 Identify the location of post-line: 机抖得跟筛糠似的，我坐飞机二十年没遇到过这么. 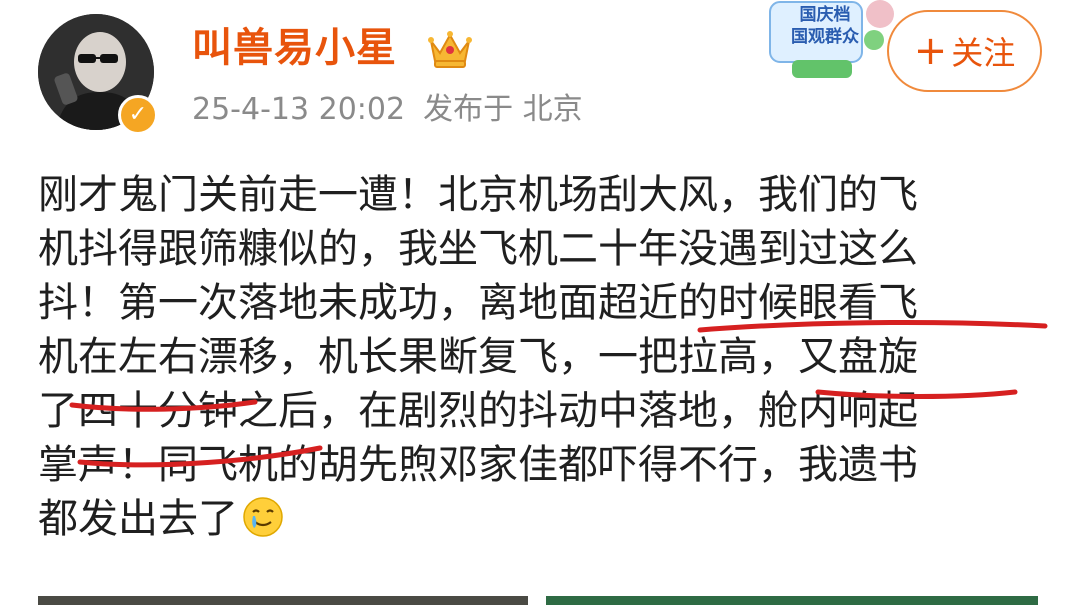
(478, 249).